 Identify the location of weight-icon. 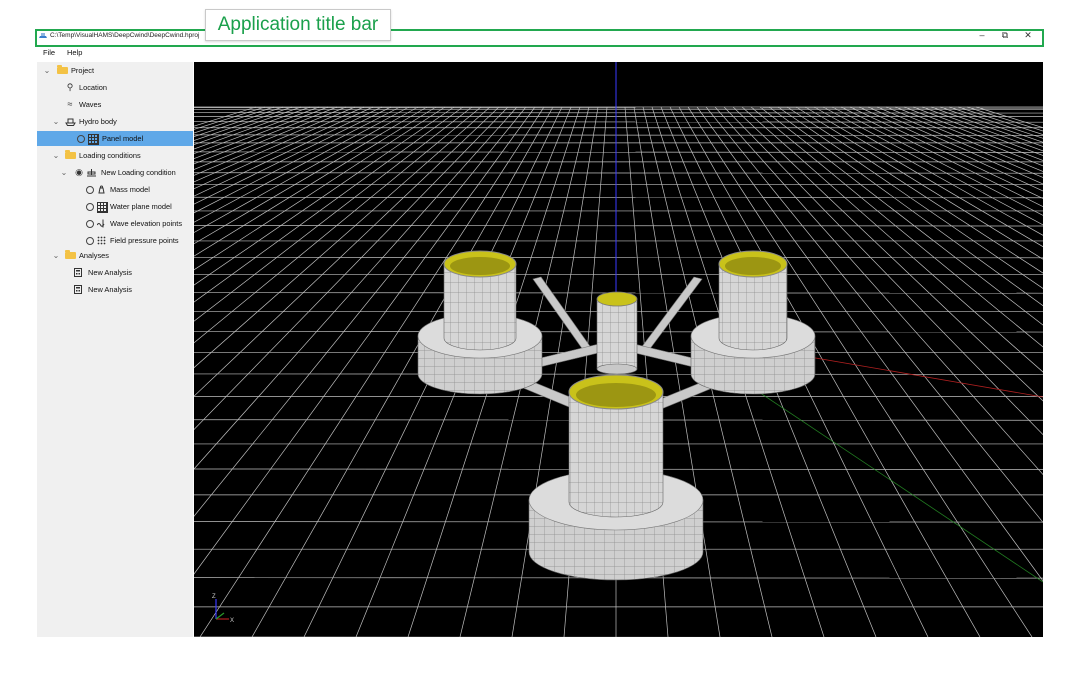
(101, 189).